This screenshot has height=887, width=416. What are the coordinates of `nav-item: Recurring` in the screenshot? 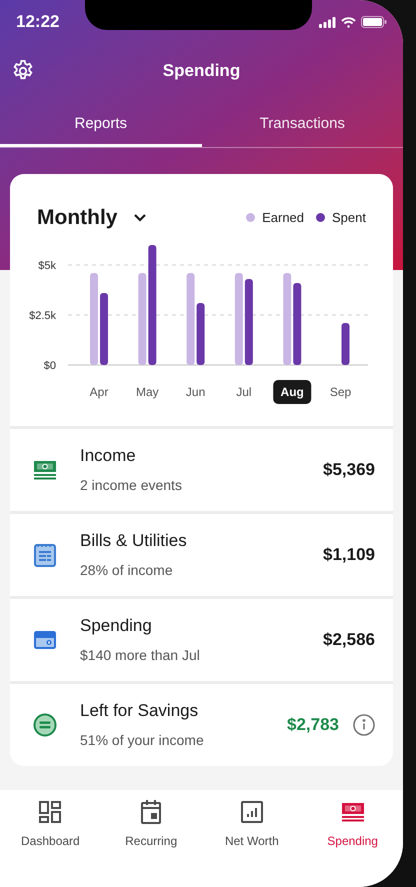 It's located at (151, 825).